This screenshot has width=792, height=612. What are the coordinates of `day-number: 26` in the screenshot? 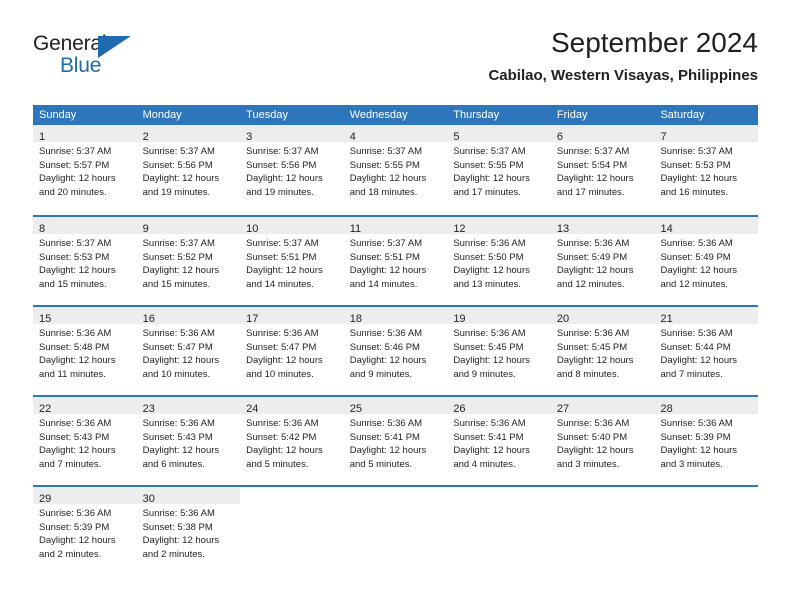 It's located at (459, 409).